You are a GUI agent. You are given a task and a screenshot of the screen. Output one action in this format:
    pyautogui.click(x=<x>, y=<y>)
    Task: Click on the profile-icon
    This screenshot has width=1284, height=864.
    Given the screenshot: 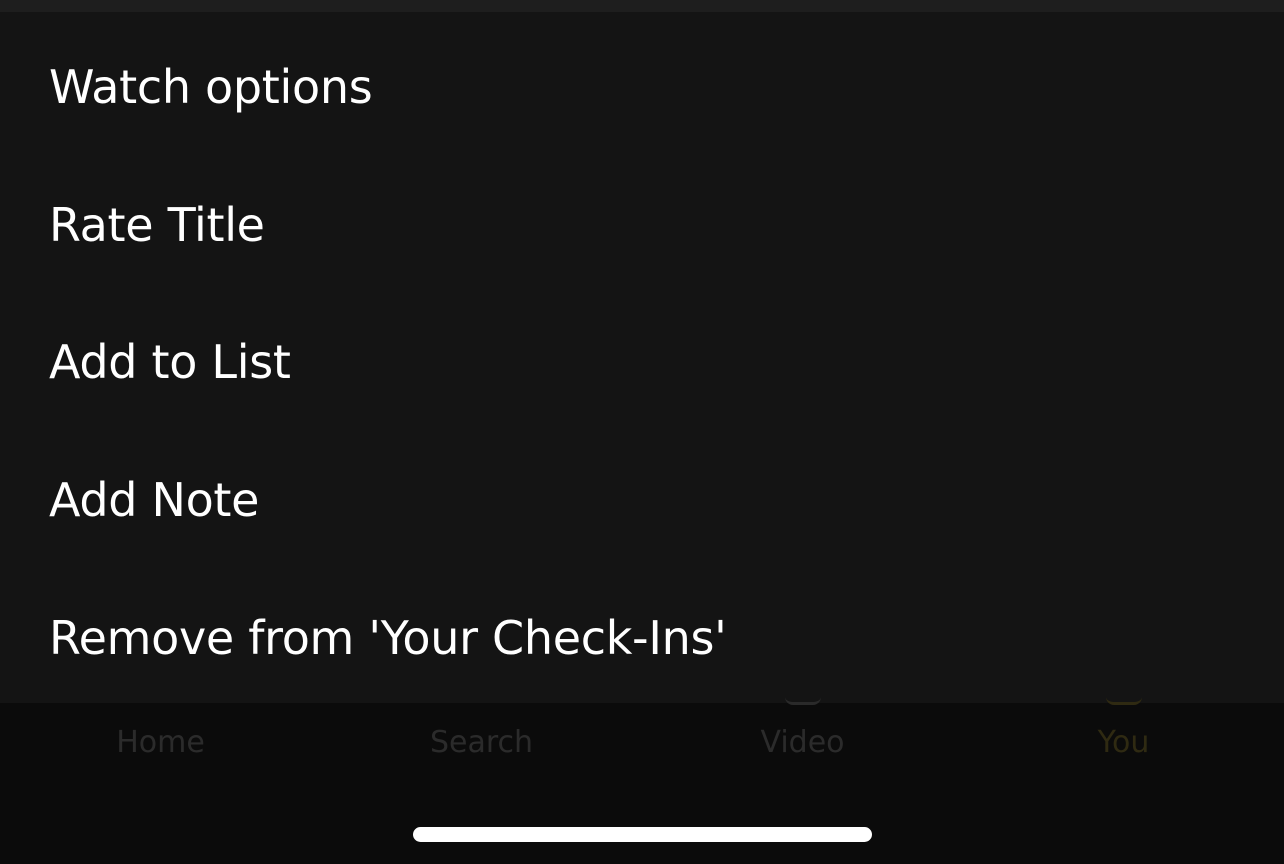 What is the action you would take?
    pyautogui.click(x=1123, y=701)
    